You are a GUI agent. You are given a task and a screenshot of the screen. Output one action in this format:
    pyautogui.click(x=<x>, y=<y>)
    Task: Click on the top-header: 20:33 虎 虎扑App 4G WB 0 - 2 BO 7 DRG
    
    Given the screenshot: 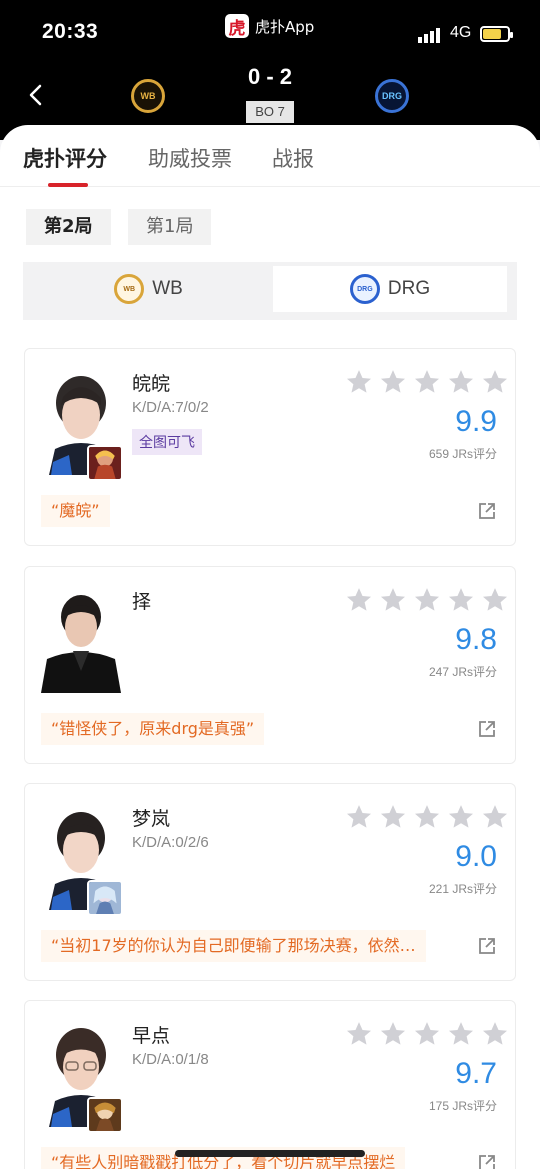 What is the action you would take?
    pyautogui.click(x=270, y=70)
    